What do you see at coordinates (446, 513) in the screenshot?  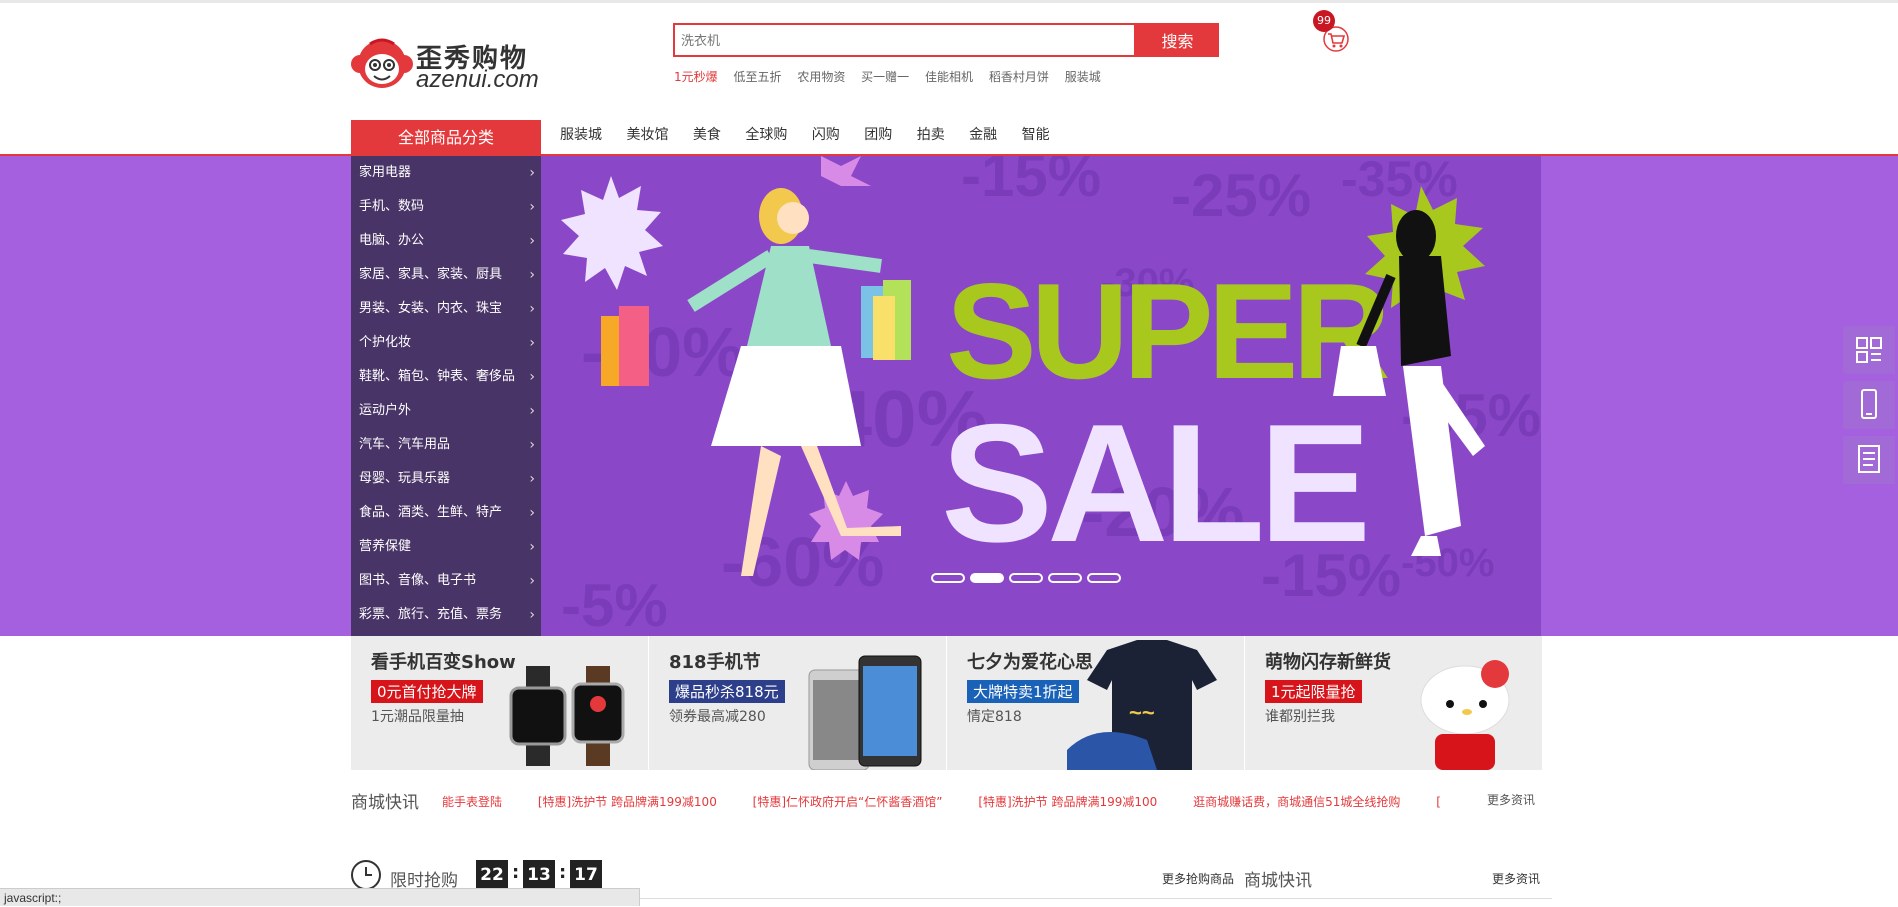 I see `category-item: 食品、酒类、生鲜、特产 ›` at bounding box center [446, 513].